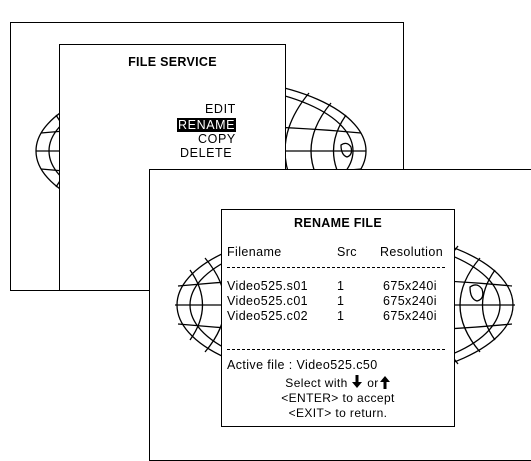 Image resolution: width=531 pixels, height=461 pixels. Describe the element at coordinates (347, 252) in the screenshot. I see `column-header-src: Src` at that location.